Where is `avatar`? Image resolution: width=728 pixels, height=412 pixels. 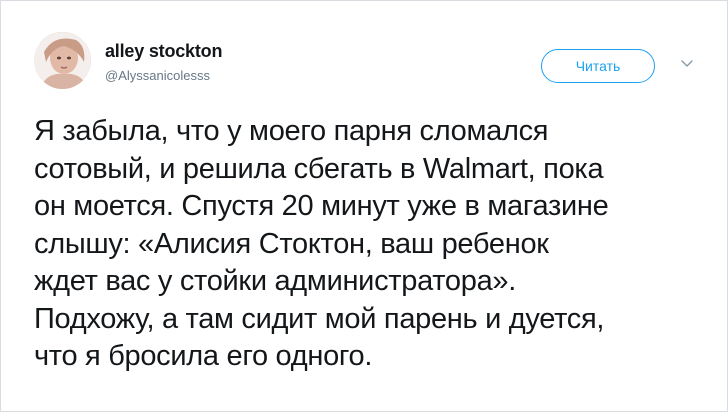
avatar is located at coordinates (62, 60).